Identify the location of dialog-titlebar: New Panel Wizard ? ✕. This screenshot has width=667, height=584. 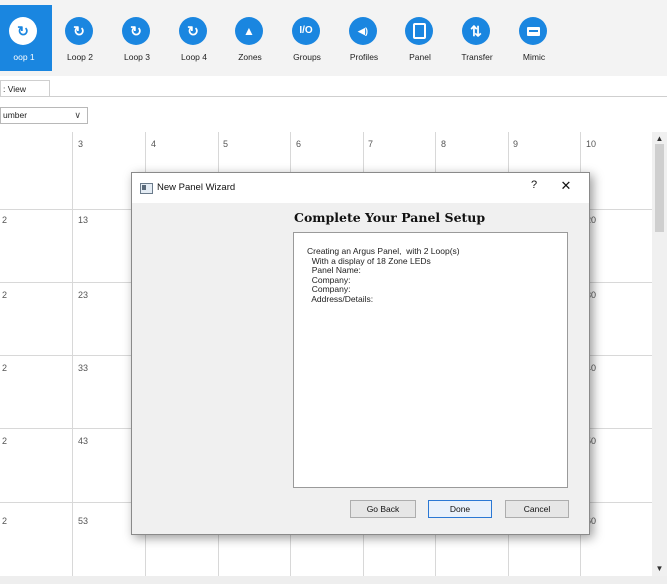
(360, 188).